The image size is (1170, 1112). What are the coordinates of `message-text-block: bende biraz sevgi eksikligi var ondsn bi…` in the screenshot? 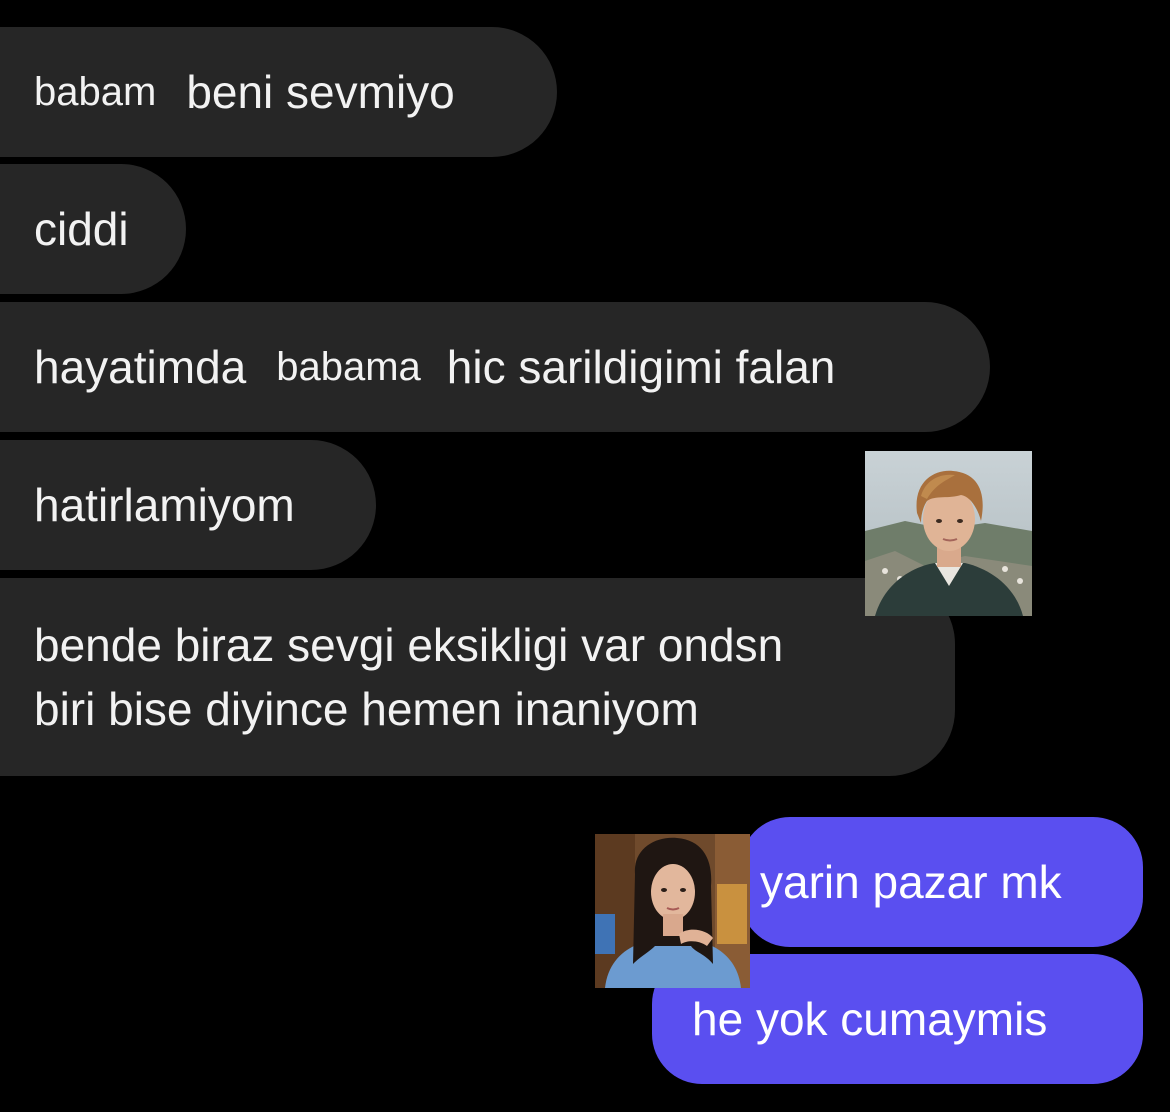 It's located at (408, 677).